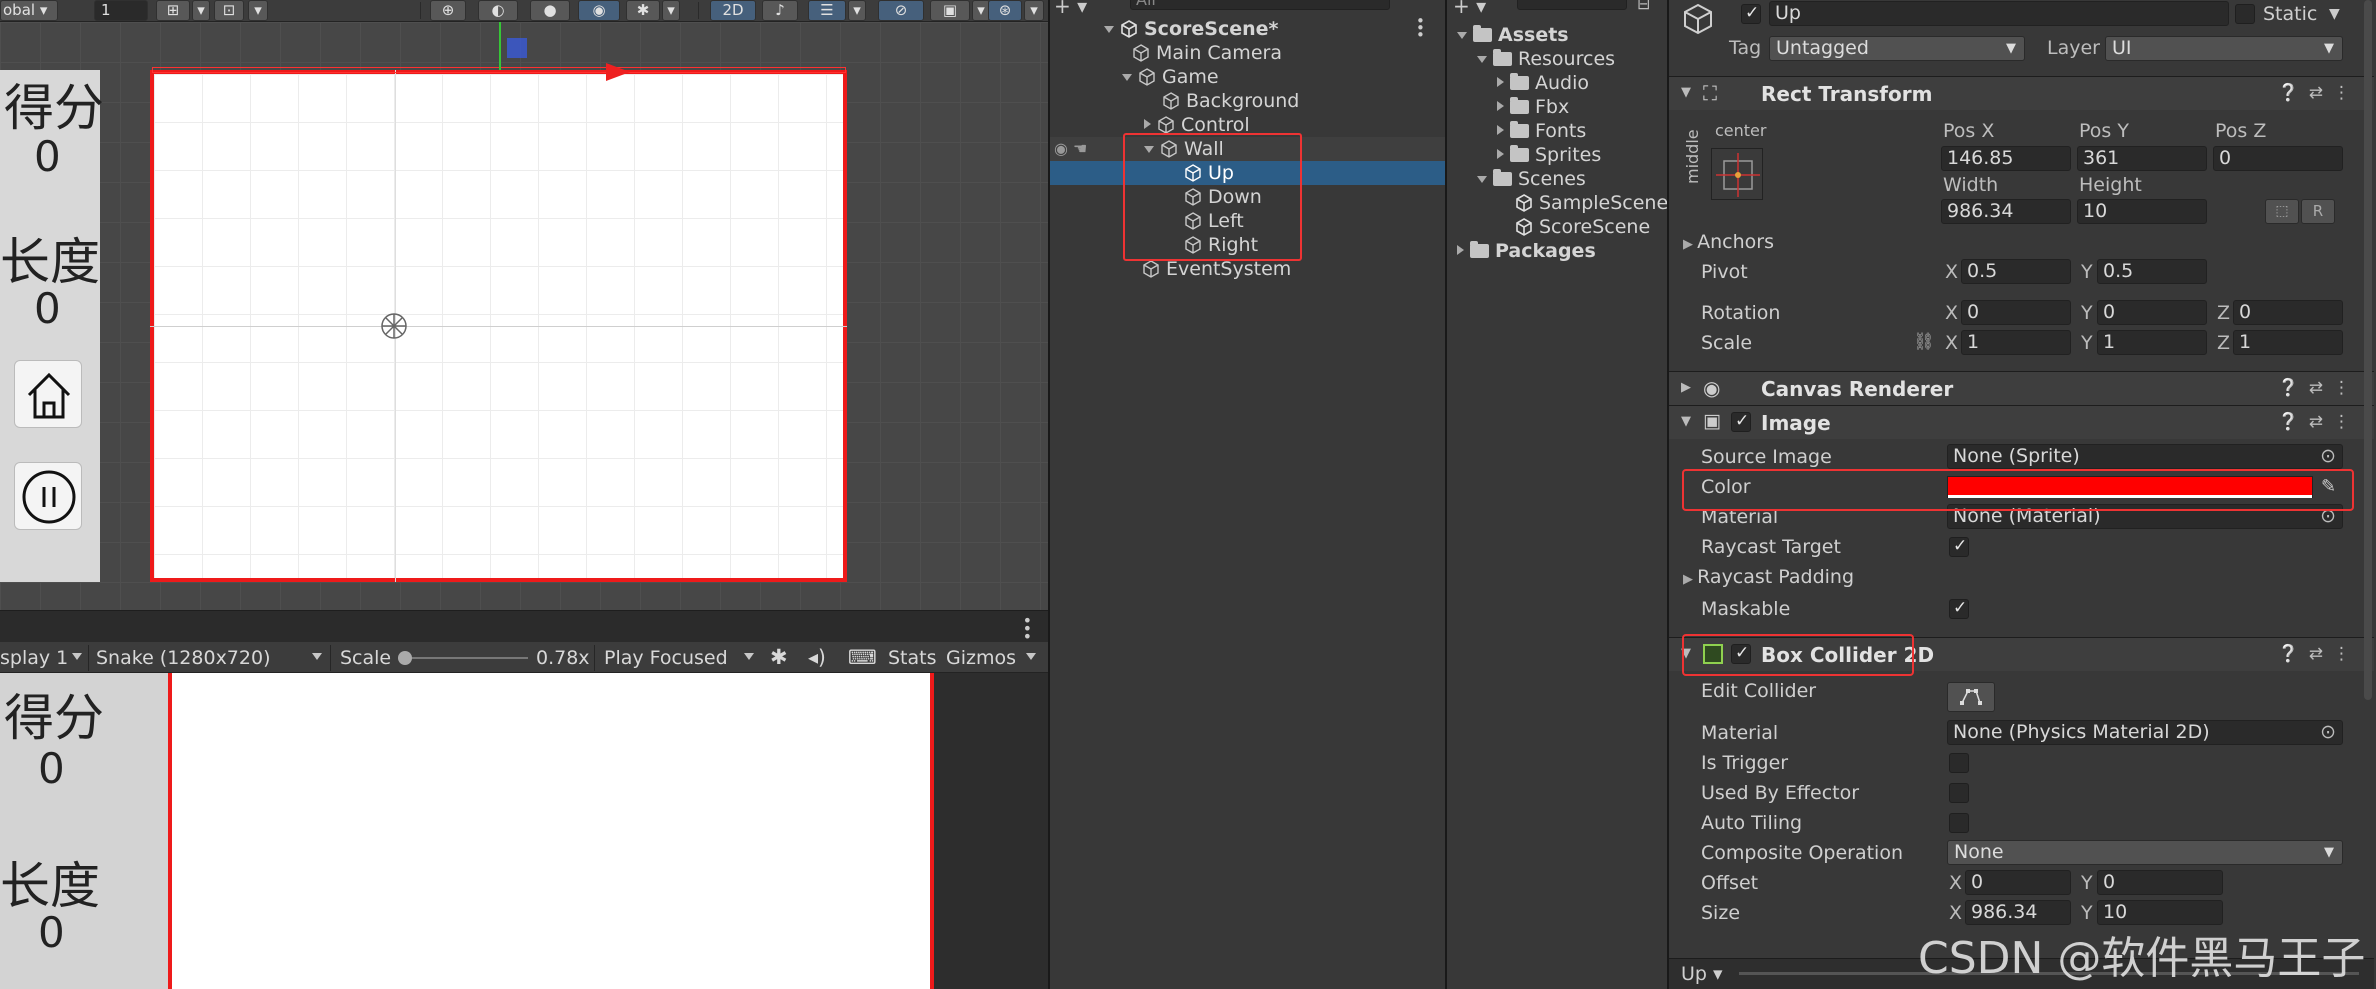 The width and height of the screenshot is (2376, 989). I want to click on anchor-preset-button, so click(1737, 174).